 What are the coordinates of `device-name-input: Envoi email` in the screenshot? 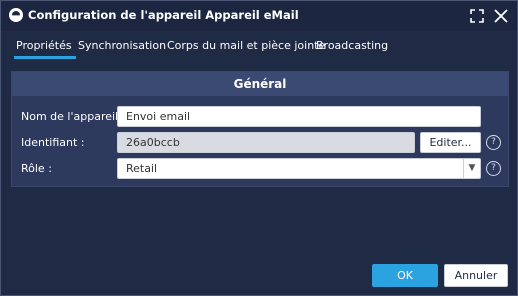 It's located at (299, 116).